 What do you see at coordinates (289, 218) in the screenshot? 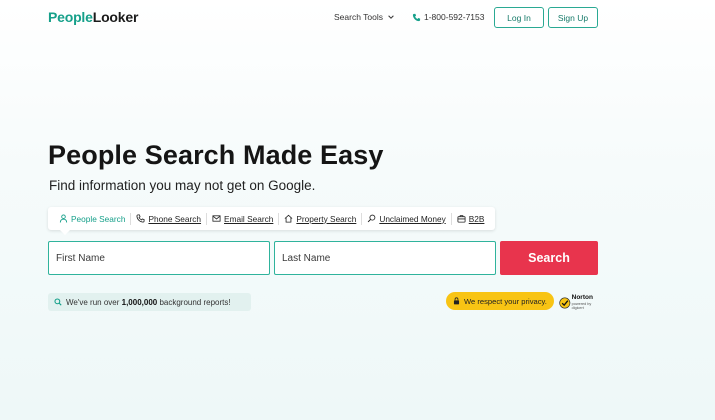
I see `house-icon` at bounding box center [289, 218].